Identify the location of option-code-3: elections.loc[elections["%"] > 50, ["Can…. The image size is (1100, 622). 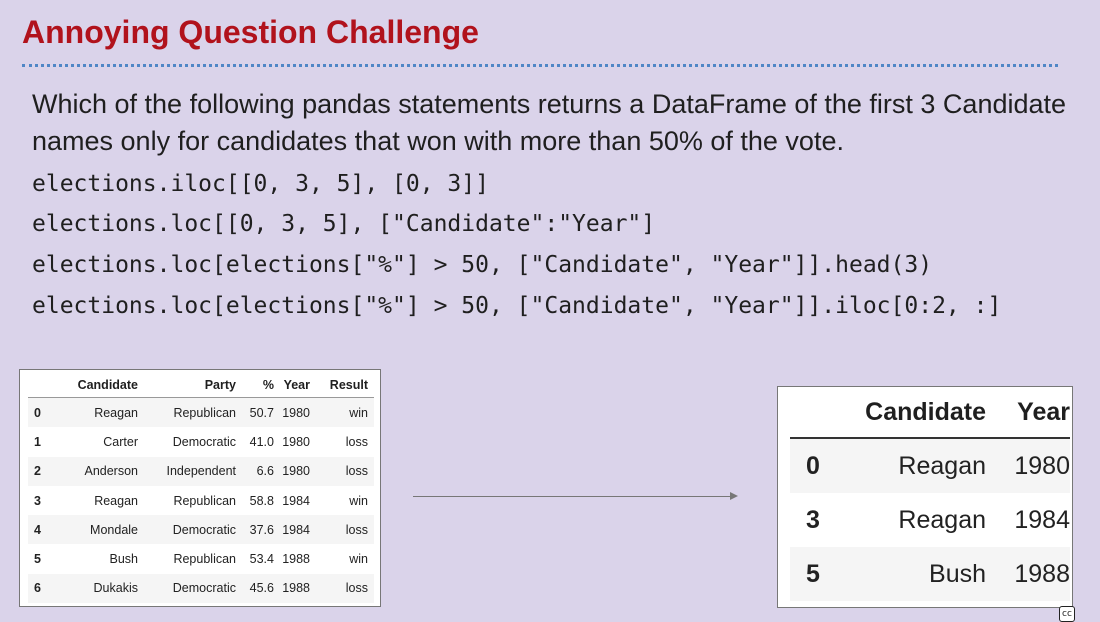
(482, 265).